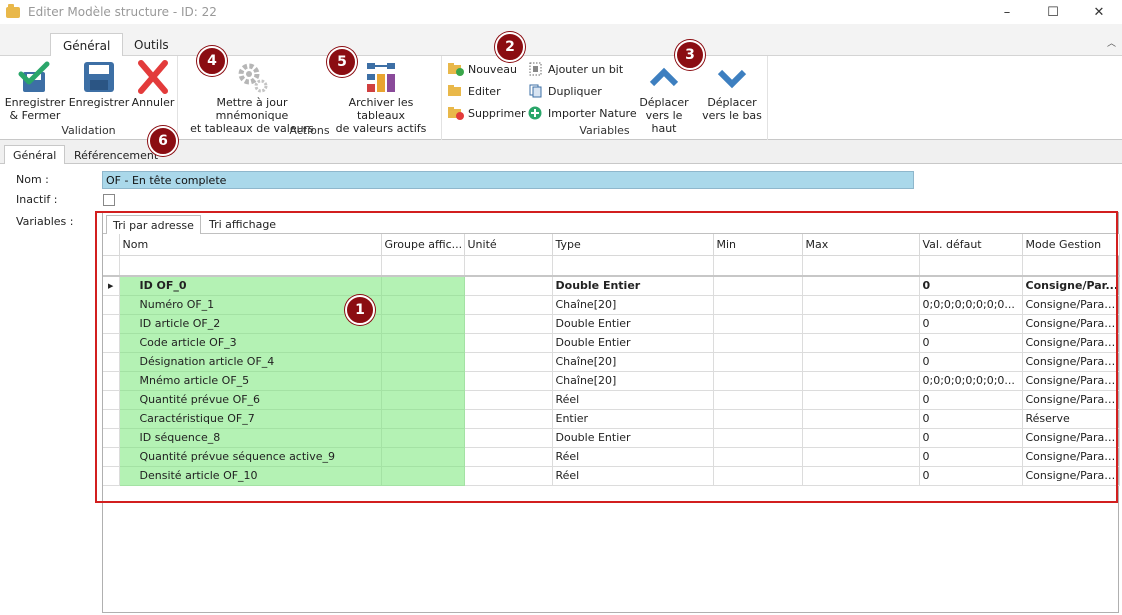 The image size is (1122, 615). I want to click on col-header-type: Type, so click(633, 245).